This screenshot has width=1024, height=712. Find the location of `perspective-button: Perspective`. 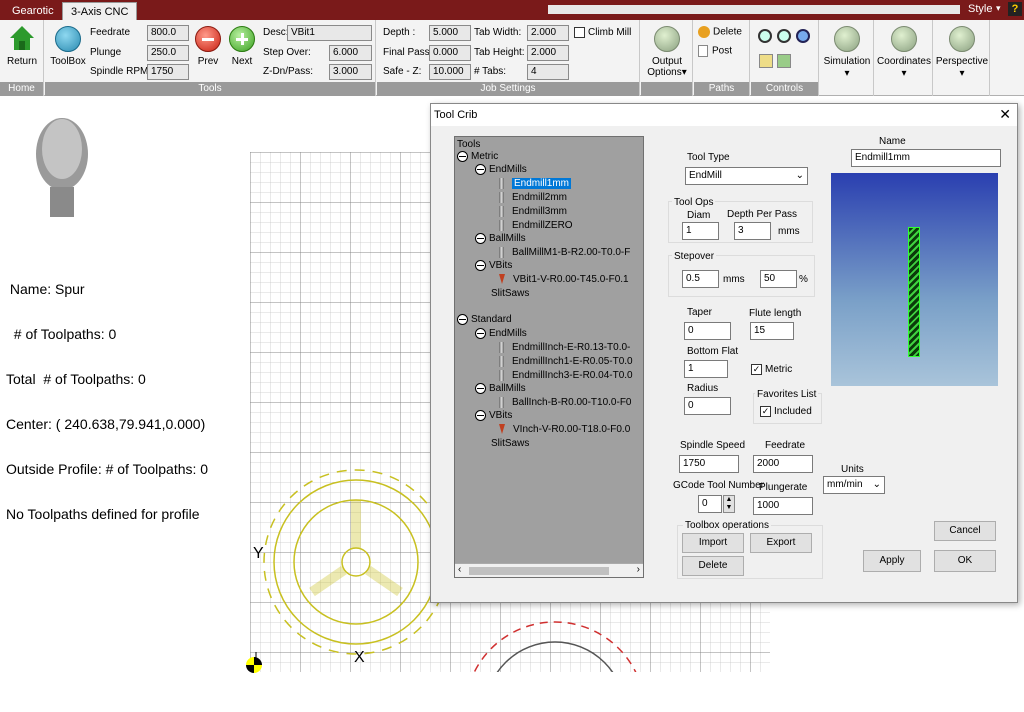

perspective-button: Perspective is located at coordinates (962, 61).